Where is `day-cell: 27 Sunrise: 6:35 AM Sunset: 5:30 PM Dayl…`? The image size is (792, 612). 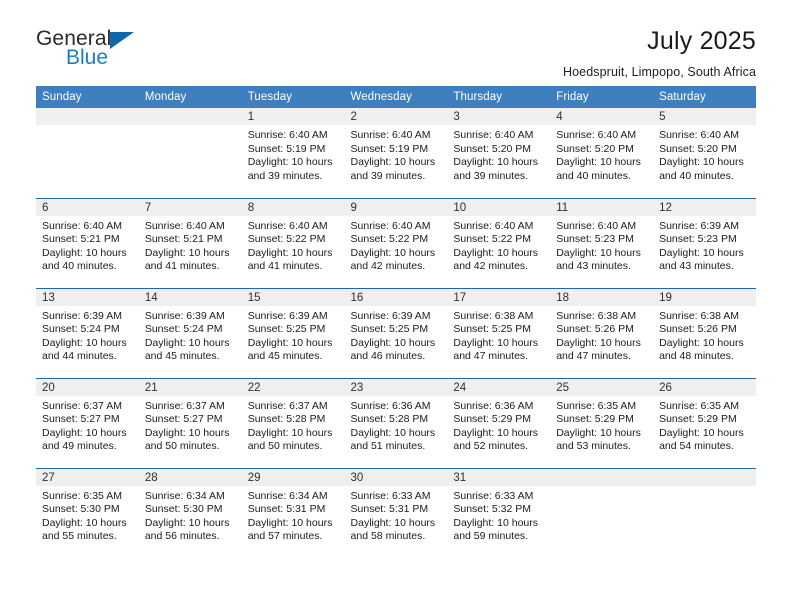 day-cell: 27 Sunrise: 6:35 AM Sunset: 5:30 PM Dayl… is located at coordinates (87, 513).